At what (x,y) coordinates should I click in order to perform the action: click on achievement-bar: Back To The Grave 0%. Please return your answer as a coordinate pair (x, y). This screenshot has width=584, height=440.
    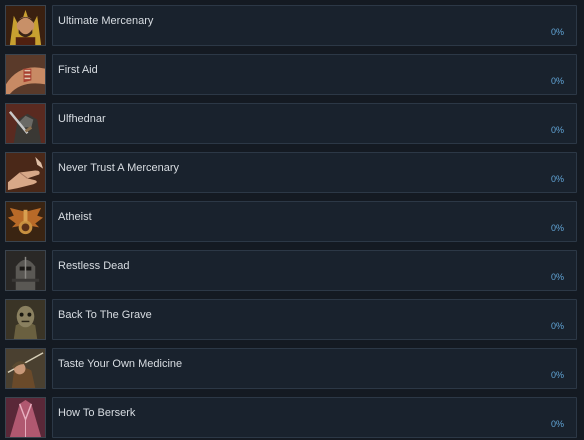
    Looking at the image, I should click on (314, 319).